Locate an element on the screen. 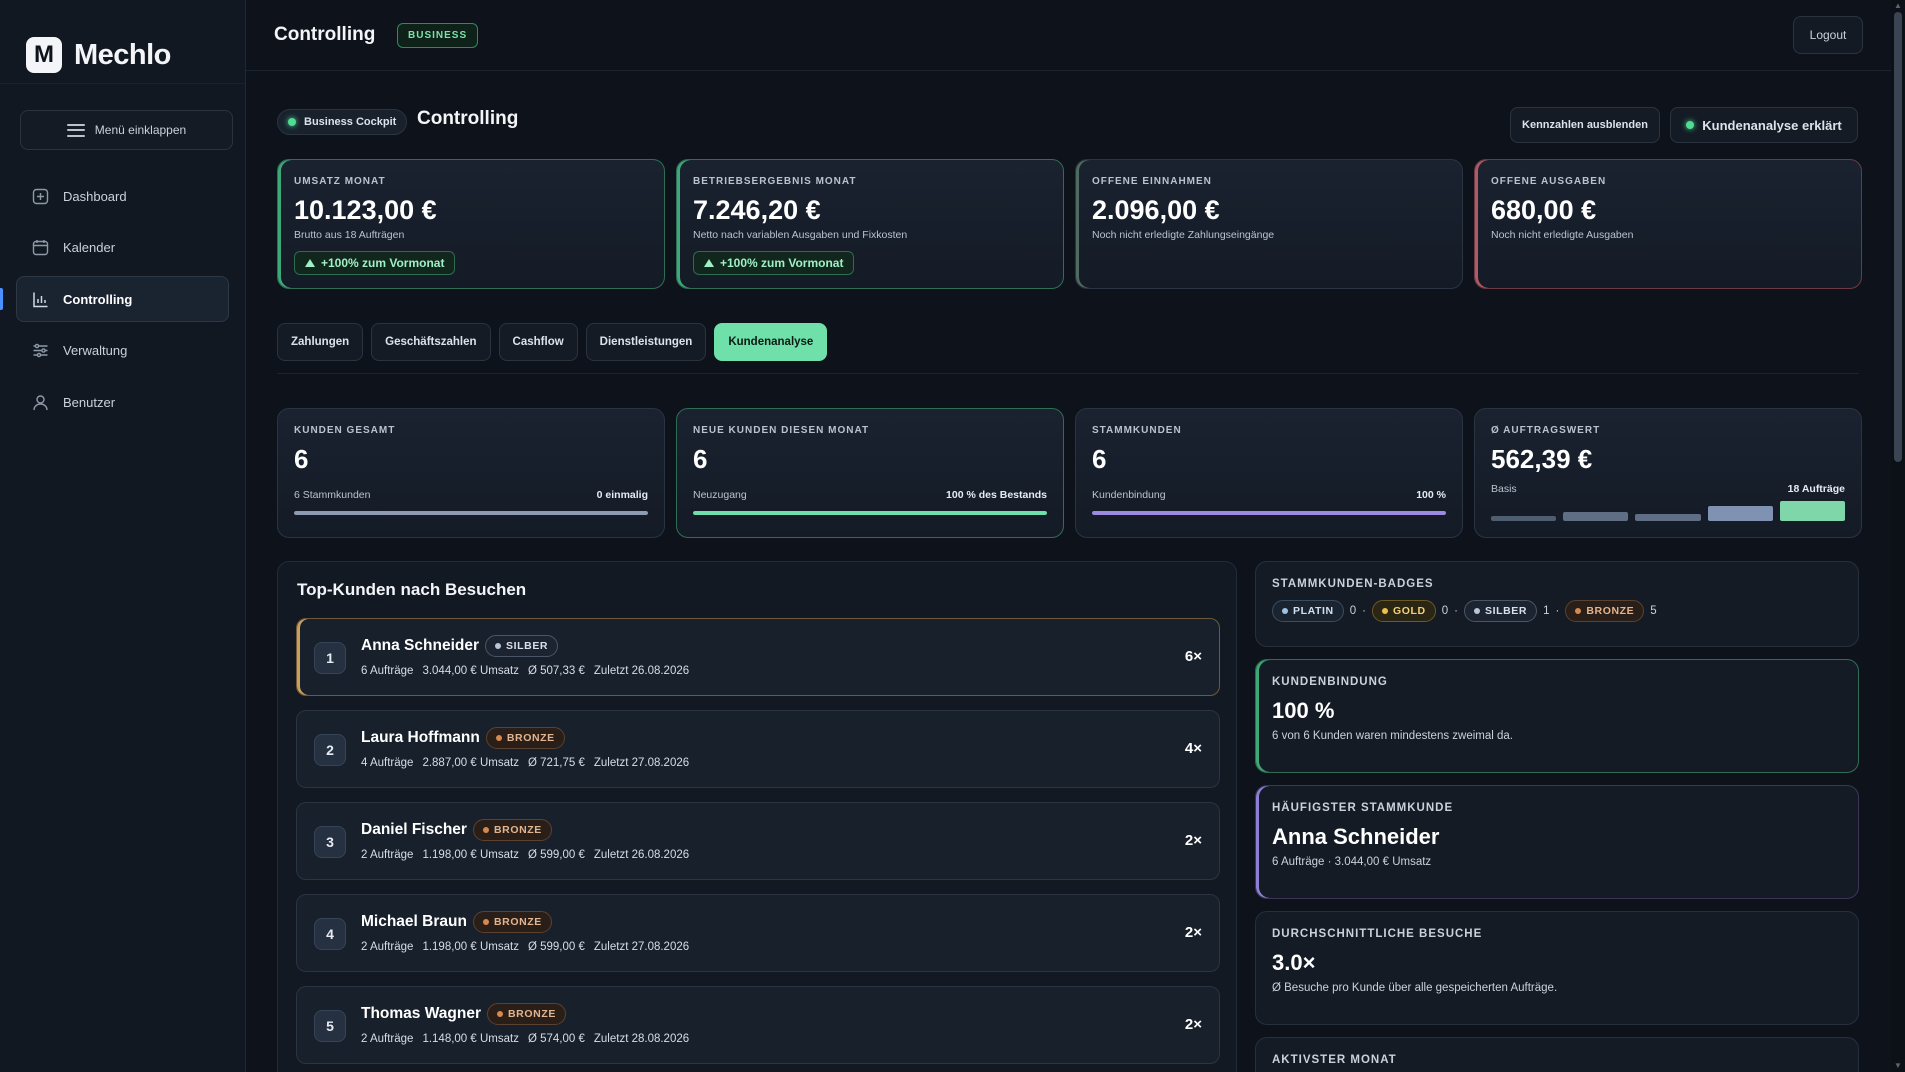  last-visit: Zuletzt 28.08.2026 is located at coordinates (641, 1039).